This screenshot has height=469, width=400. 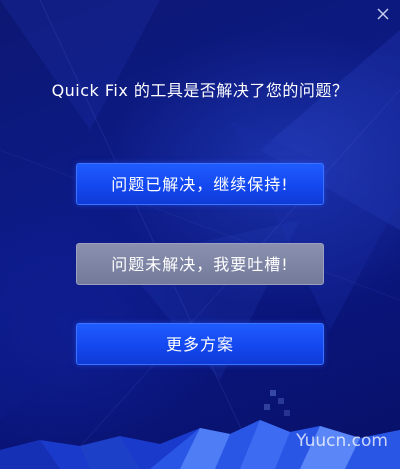 What do you see at coordinates (200, 90) in the screenshot?
I see `dialog-title: Quick Fix 的工具是否解决了您的问题？` at bounding box center [200, 90].